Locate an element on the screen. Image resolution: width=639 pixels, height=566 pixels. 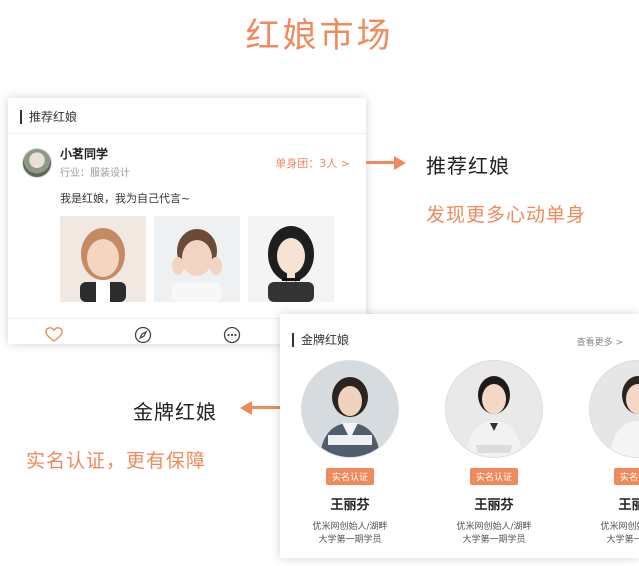
user-name: 小茗同学 is located at coordinates (84, 153).